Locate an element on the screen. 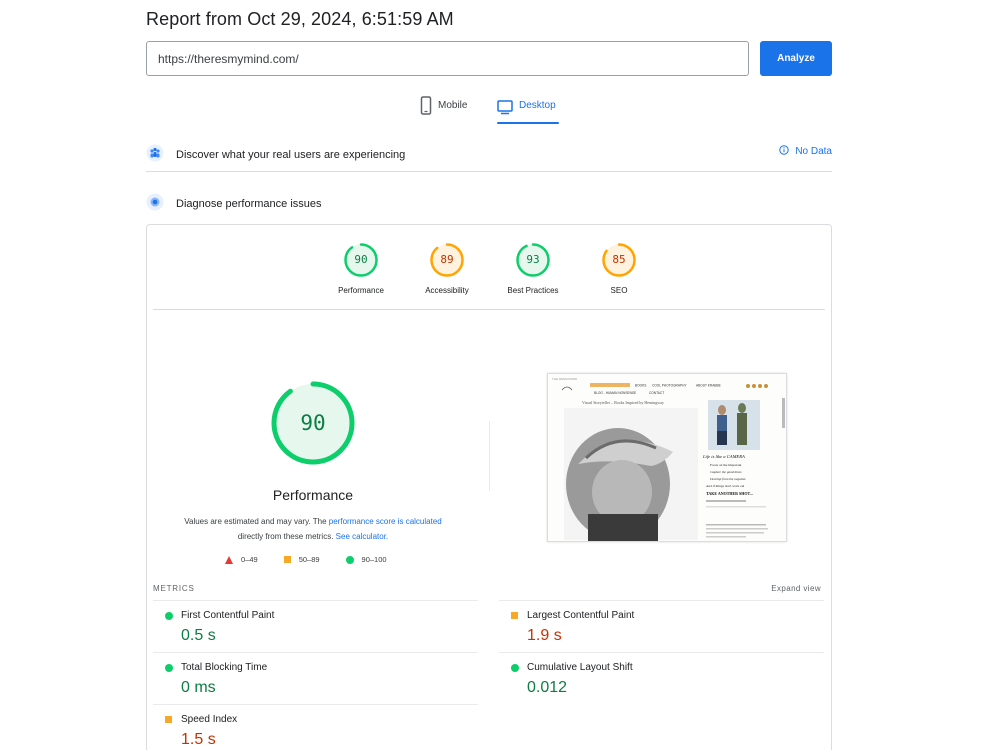 This screenshot has height=750, width=1000. lab-data-icon is located at coordinates (155, 204).